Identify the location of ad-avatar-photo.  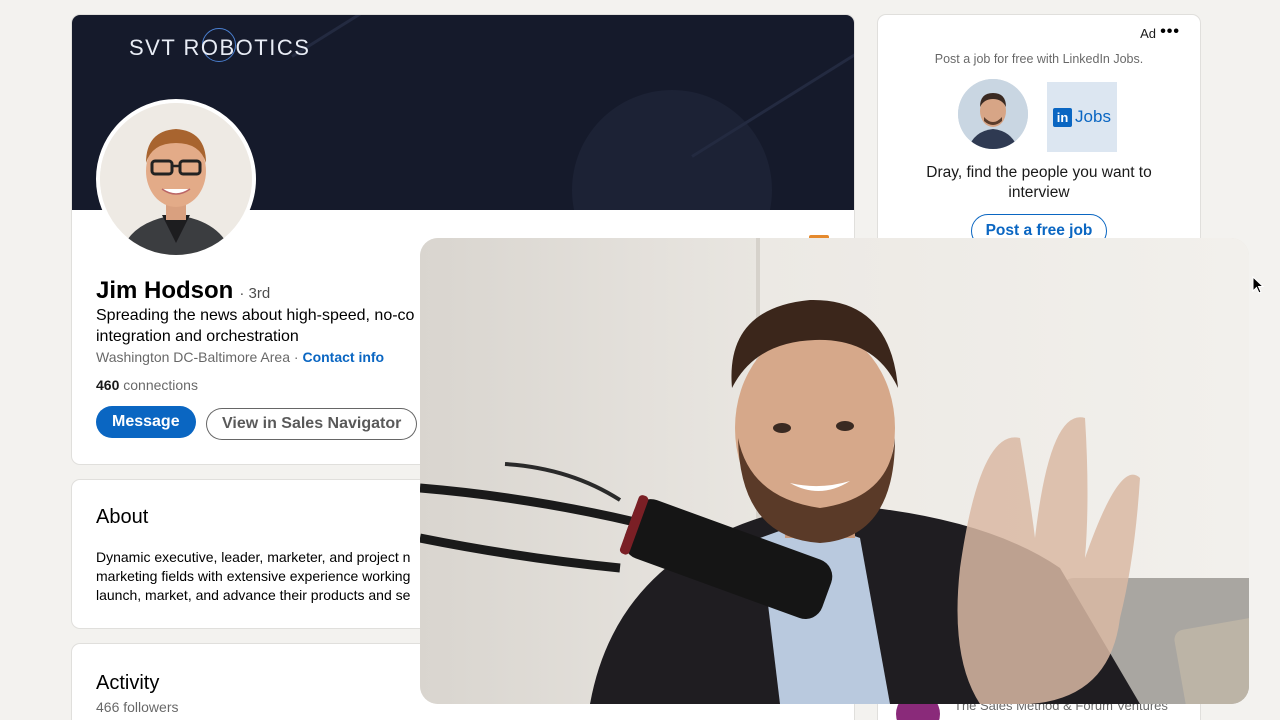
(993, 114).